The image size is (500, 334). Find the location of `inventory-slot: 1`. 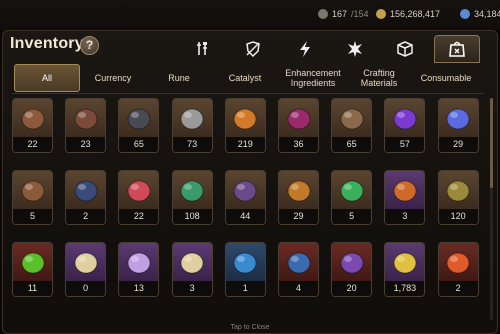

inventory-slot: 1 is located at coordinates (245, 269).